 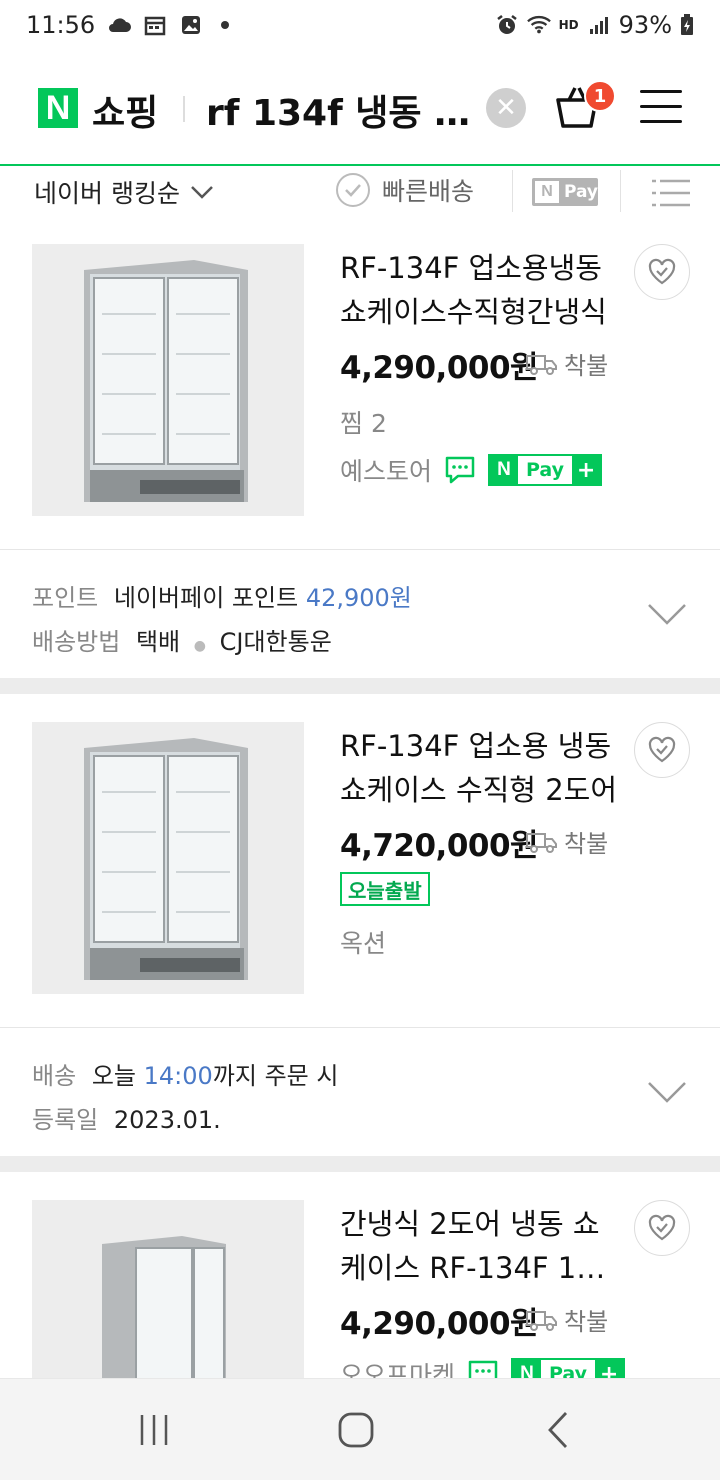 What do you see at coordinates (178, 1076) in the screenshot?
I see `order-deadline-time: 14:00` at bounding box center [178, 1076].